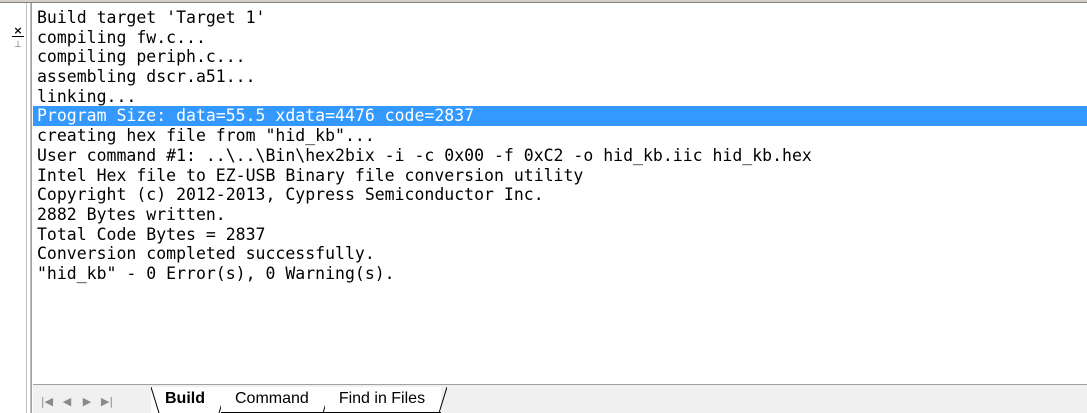  Describe the element at coordinates (560, 235) in the screenshot. I see `output-line: Total Code Bytes = 2837` at that location.